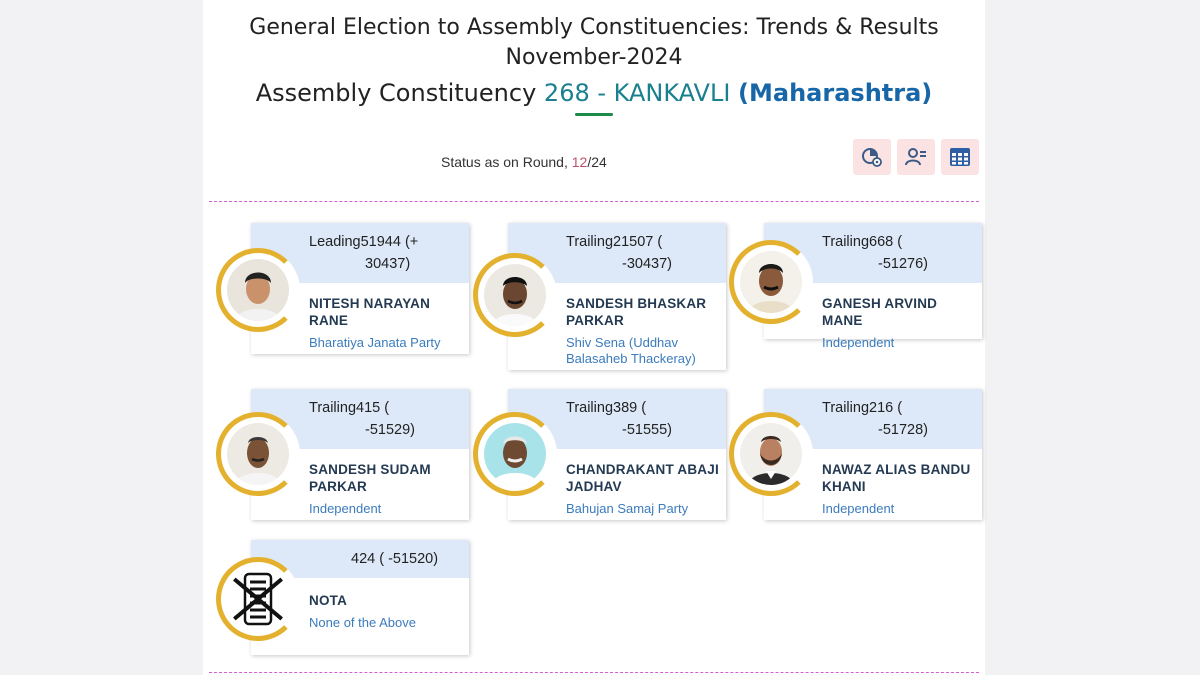 This screenshot has width=1200, height=675. What do you see at coordinates (594, 114) in the screenshot?
I see `heading-underline` at bounding box center [594, 114].